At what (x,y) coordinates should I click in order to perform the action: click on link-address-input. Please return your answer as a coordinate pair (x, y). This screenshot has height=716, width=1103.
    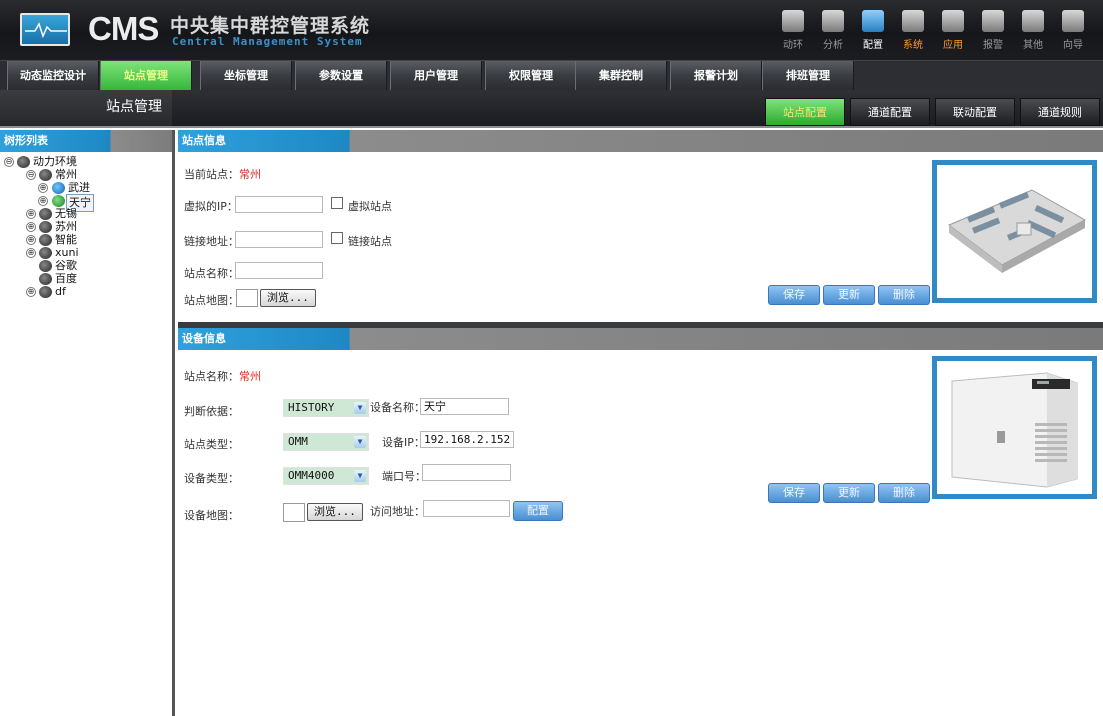
    Looking at the image, I should click on (279, 239).